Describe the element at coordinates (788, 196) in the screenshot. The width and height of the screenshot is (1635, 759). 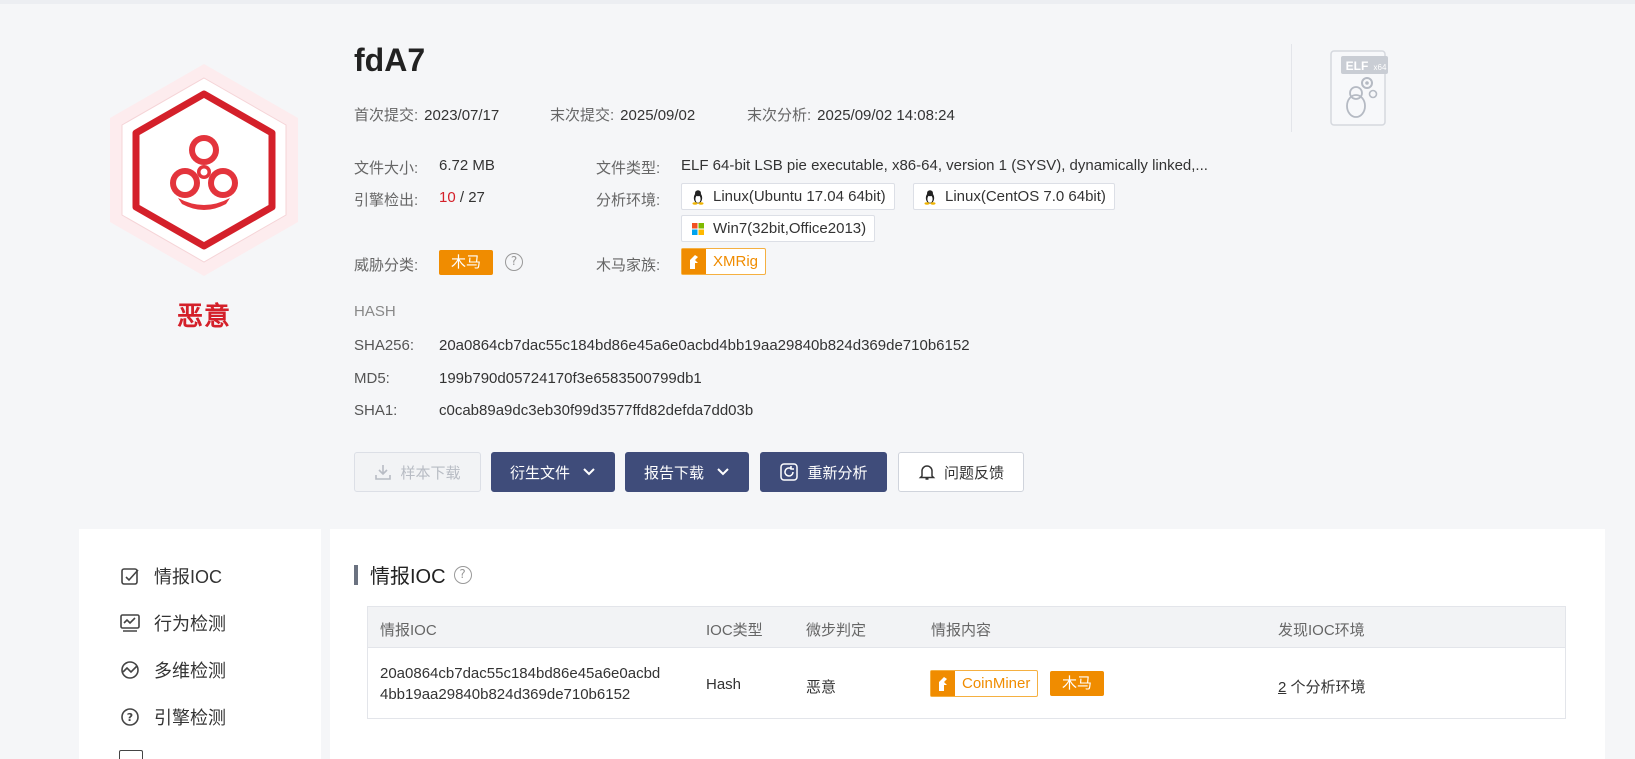
I see `env-chip-ubuntu: Linux(Ubuntu 17.04 64bit)` at that location.